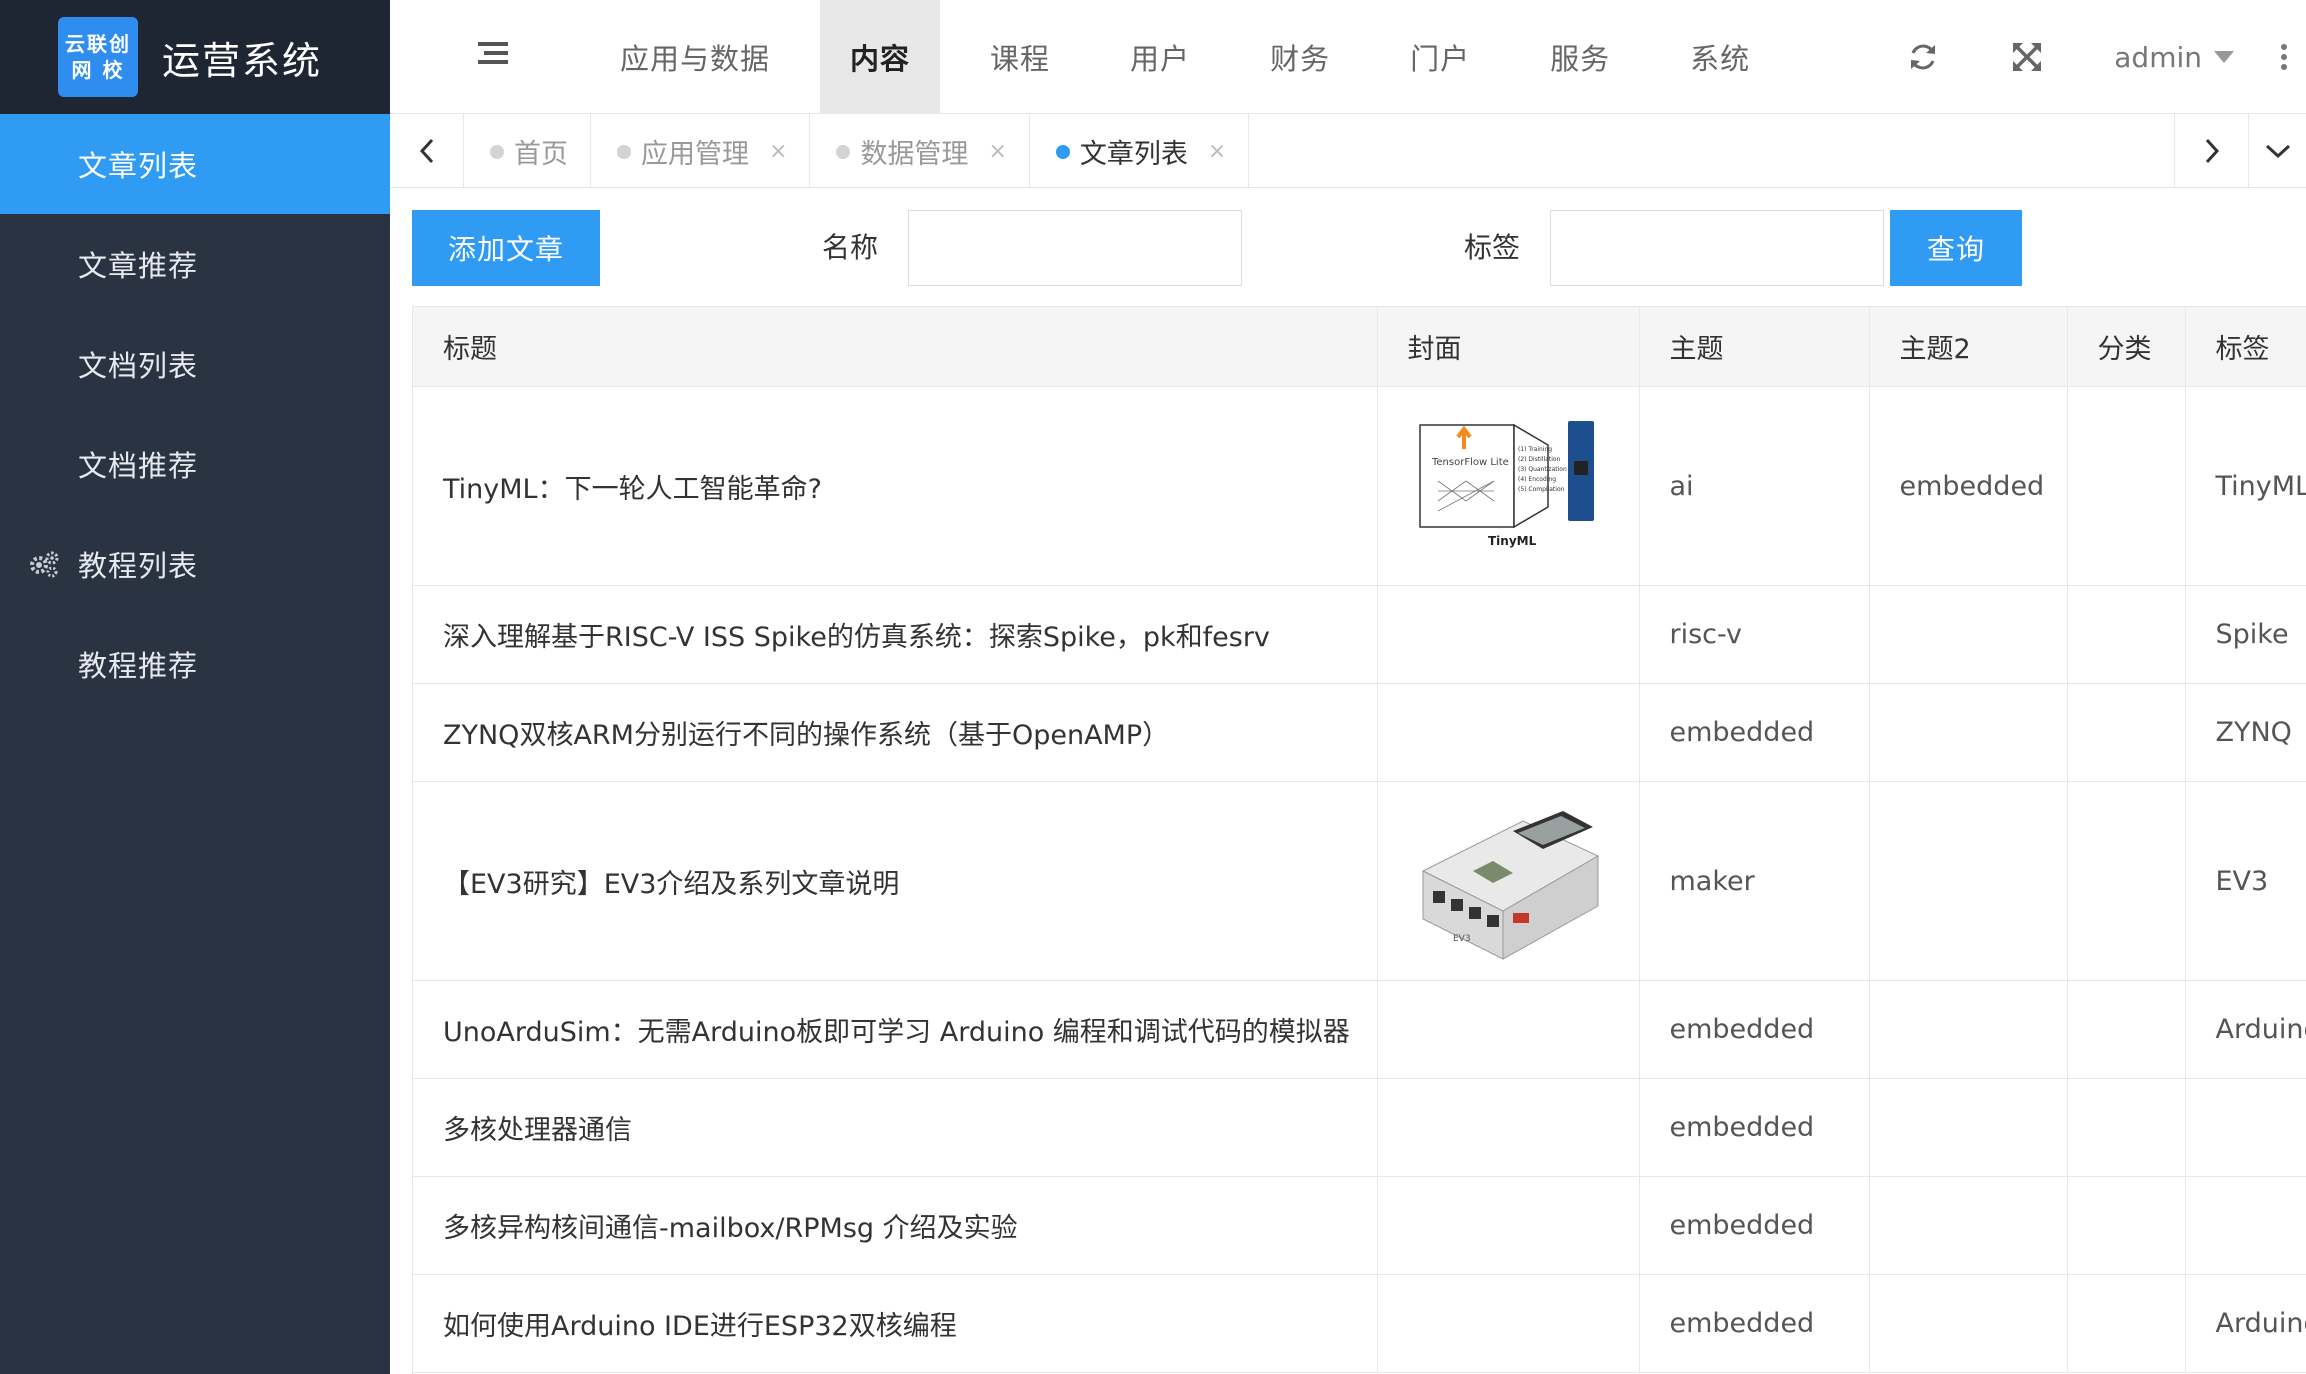 This screenshot has height=1374, width=2306. What do you see at coordinates (195, 564) in the screenshot?
I see `sidebar-item-tutorial-list: 教程列表` at bounding box center [195, 564].